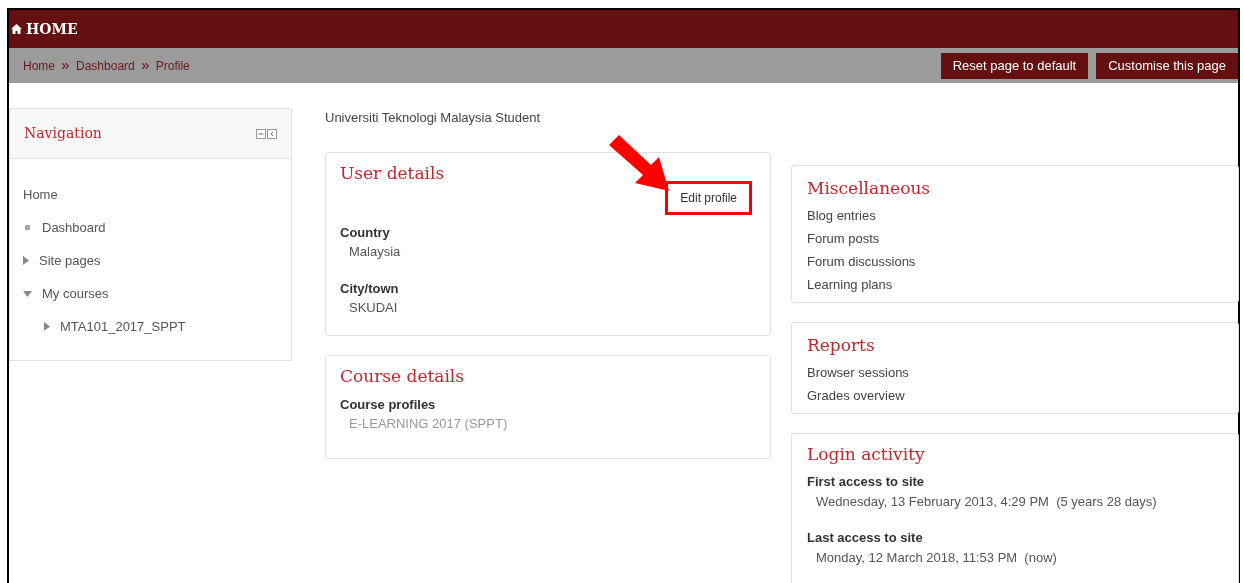 The height and width of the screenshot is (583, 1243). Describe the element at coordinates (369, 288) in the screenshot. I see `field-label: City/town` at that location.